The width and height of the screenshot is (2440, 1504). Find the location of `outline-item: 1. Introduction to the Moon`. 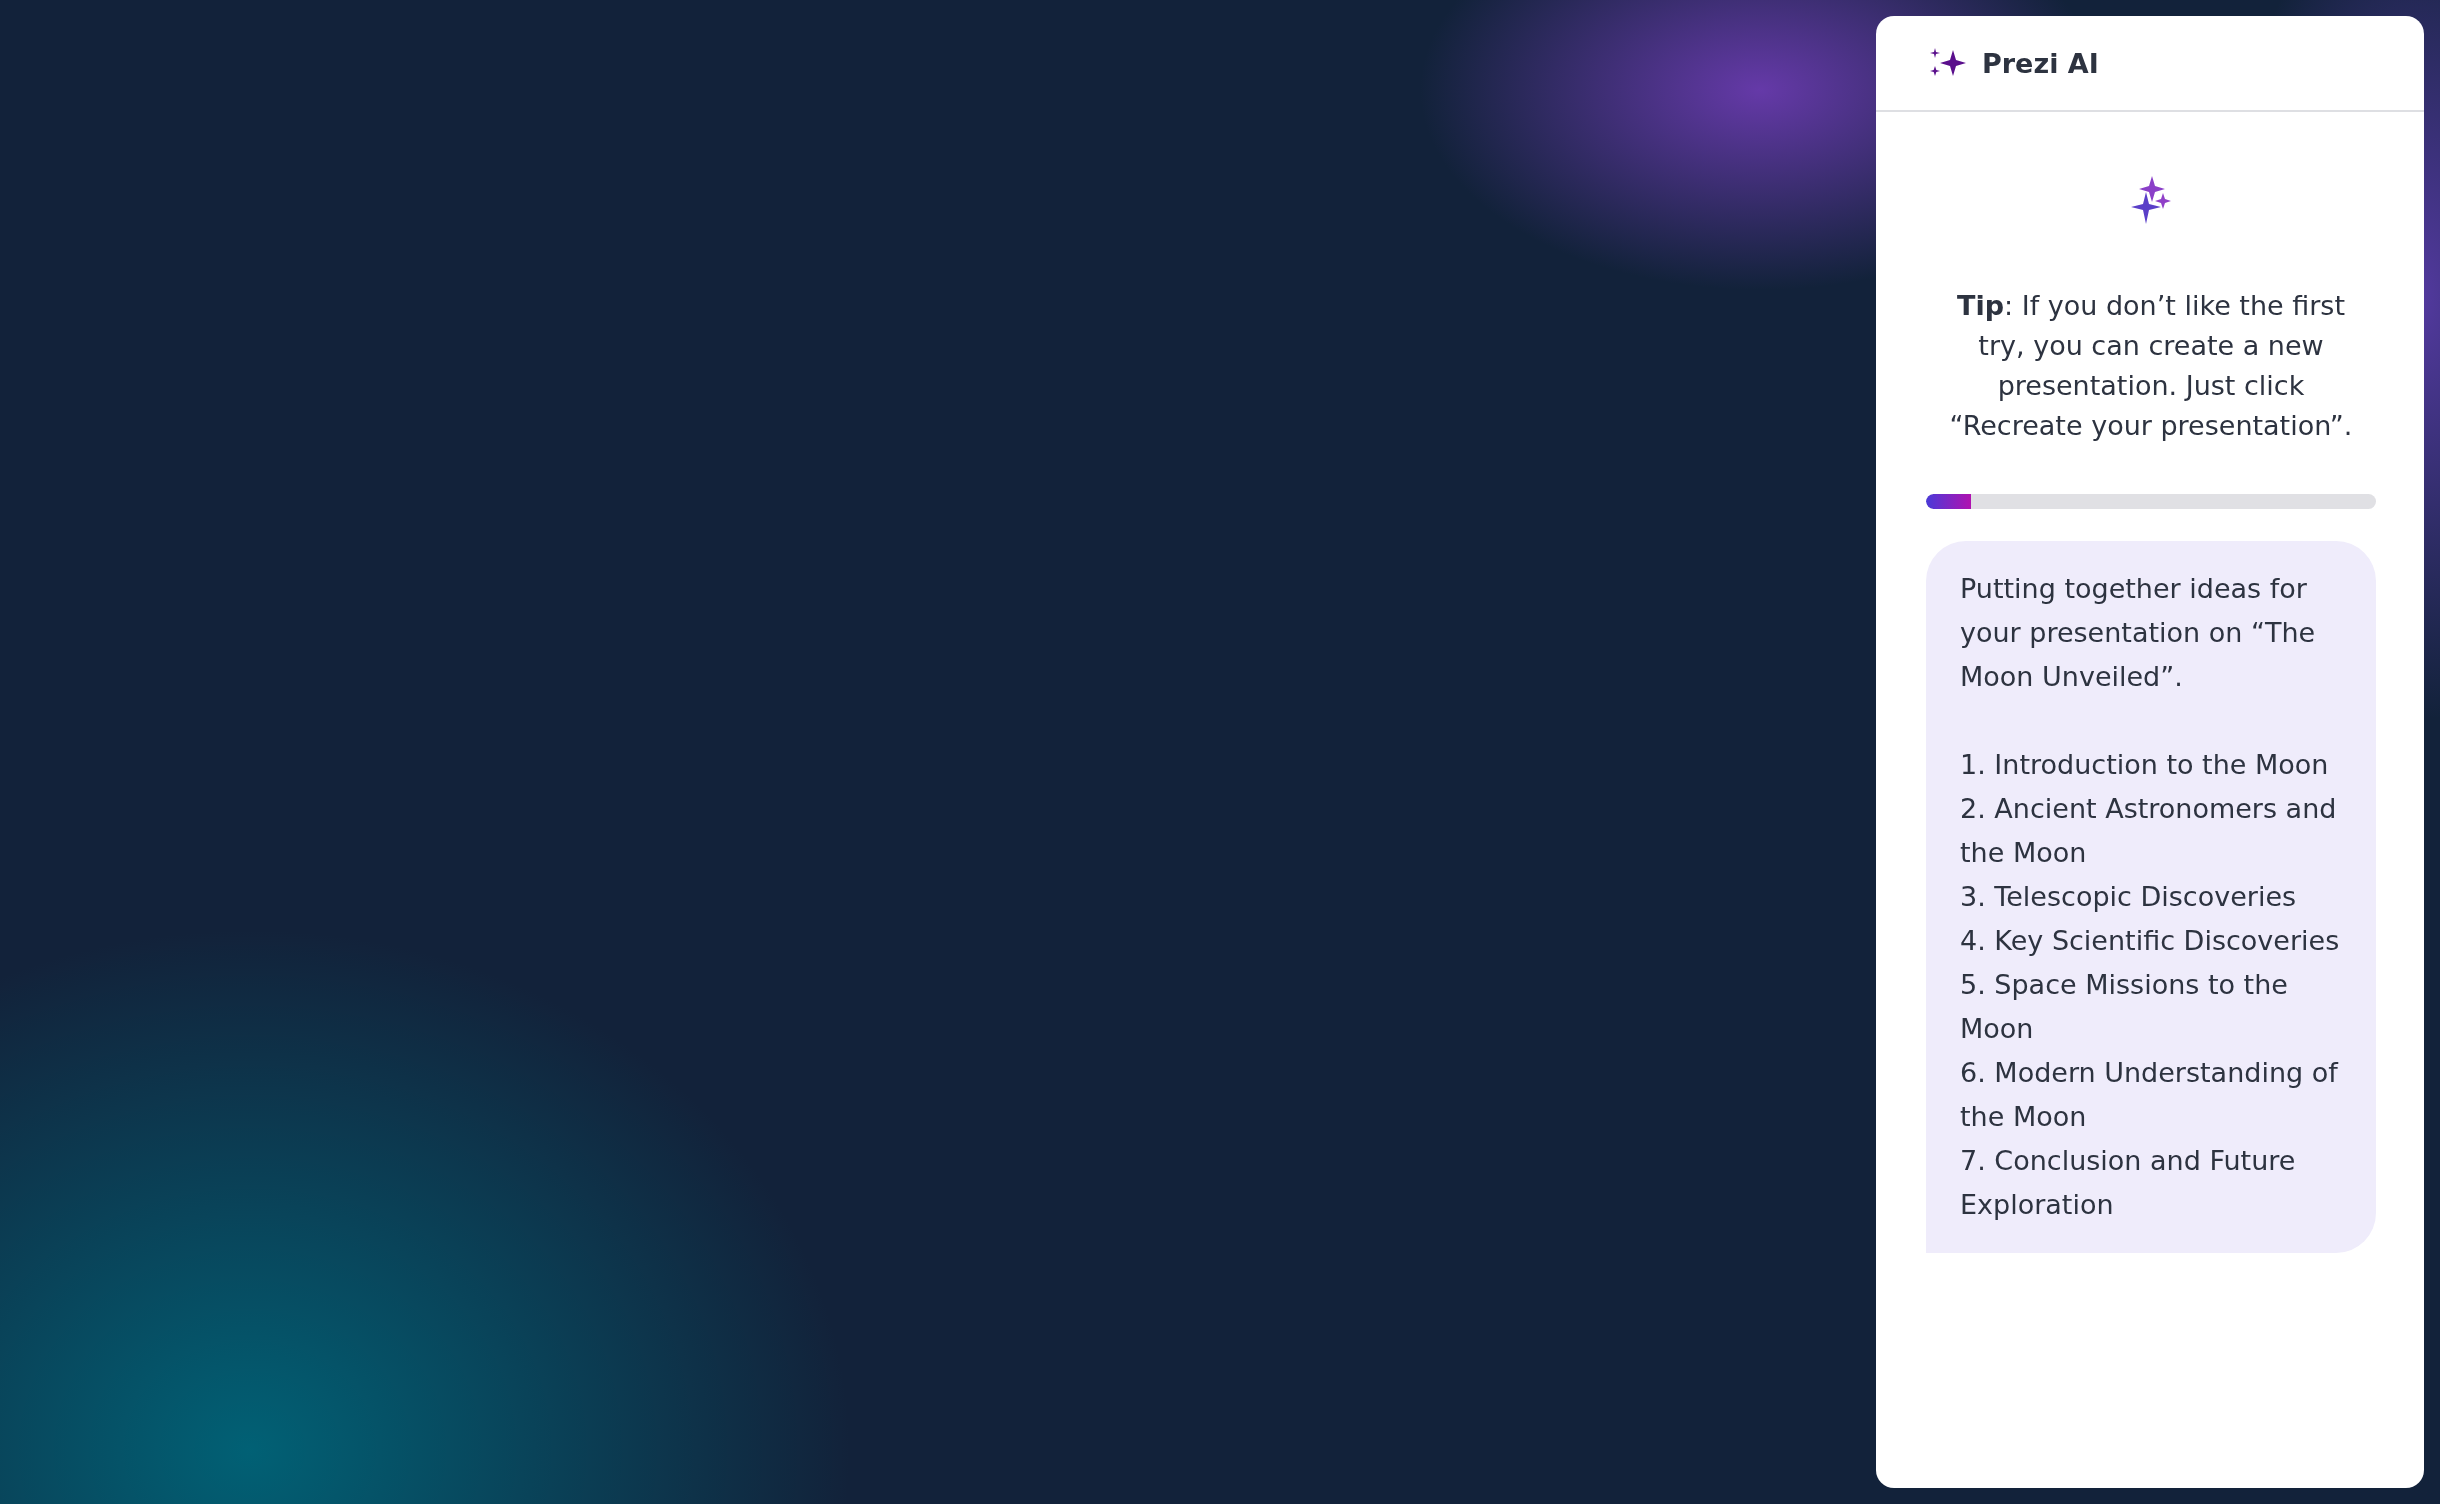

outline-item: 1. Introduction to the Moon is located at coordinates (2145, 765).